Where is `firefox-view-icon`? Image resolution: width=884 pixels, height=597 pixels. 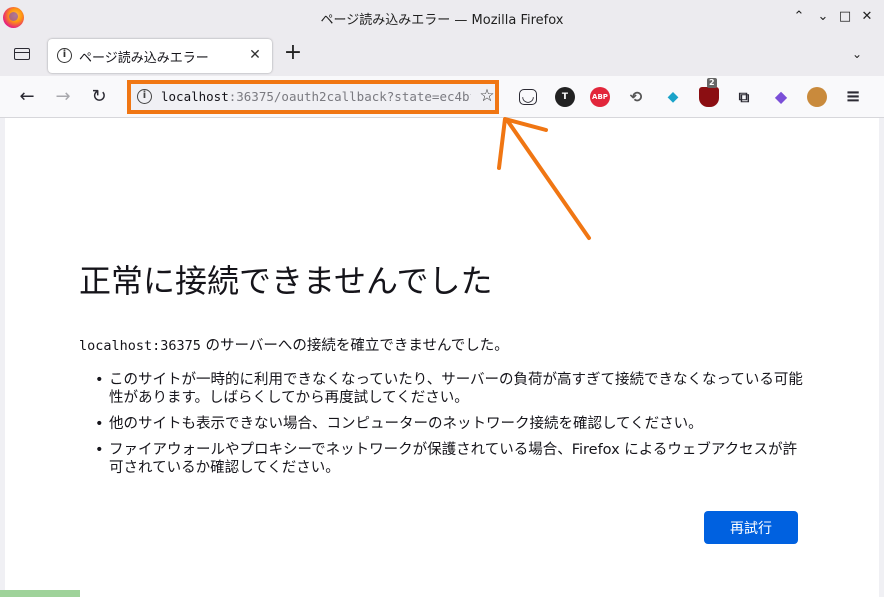
firefox-view-icon is located at coordinates (22, 54).